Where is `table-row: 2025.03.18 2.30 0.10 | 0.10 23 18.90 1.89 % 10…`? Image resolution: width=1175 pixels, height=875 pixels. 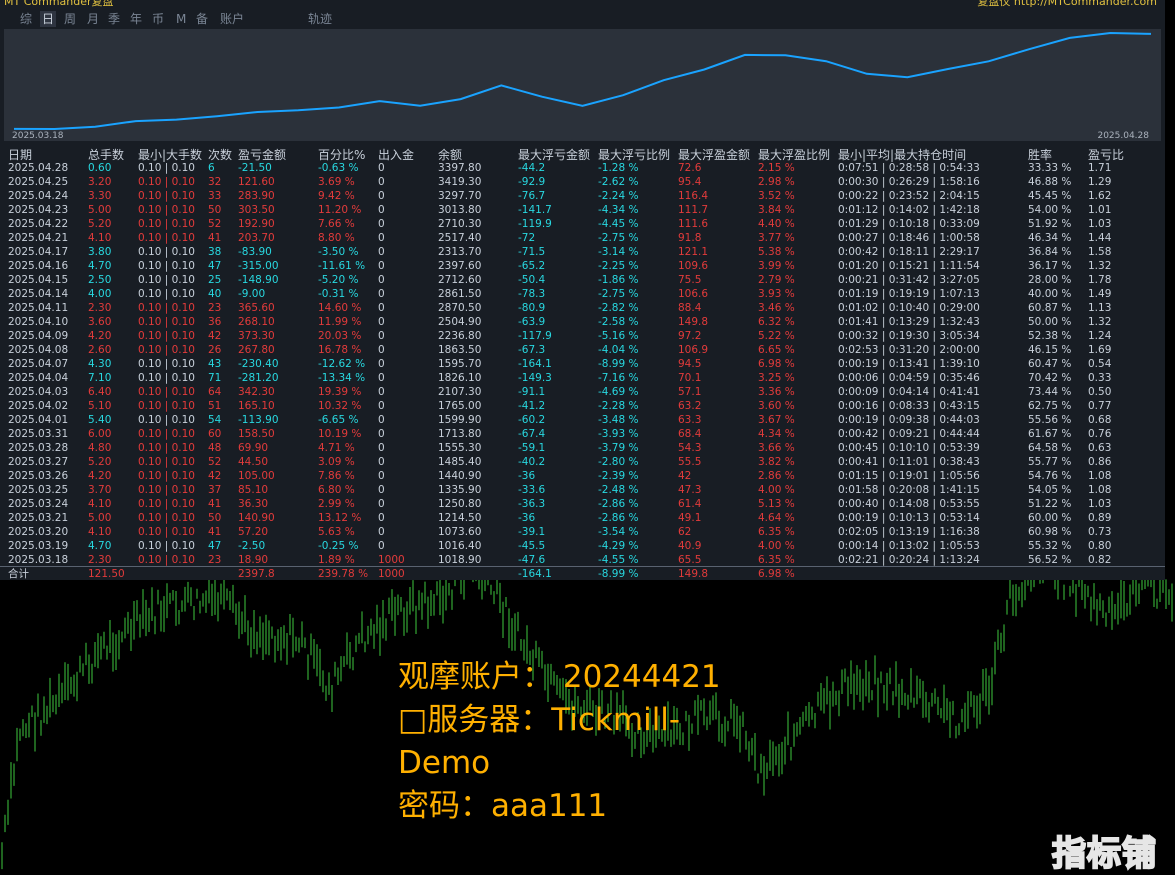 table-row: 2025.03.18 2.30 0.10 | 0.10 23 18.90 1.89 % 10… is located at coordinates (584, 560).